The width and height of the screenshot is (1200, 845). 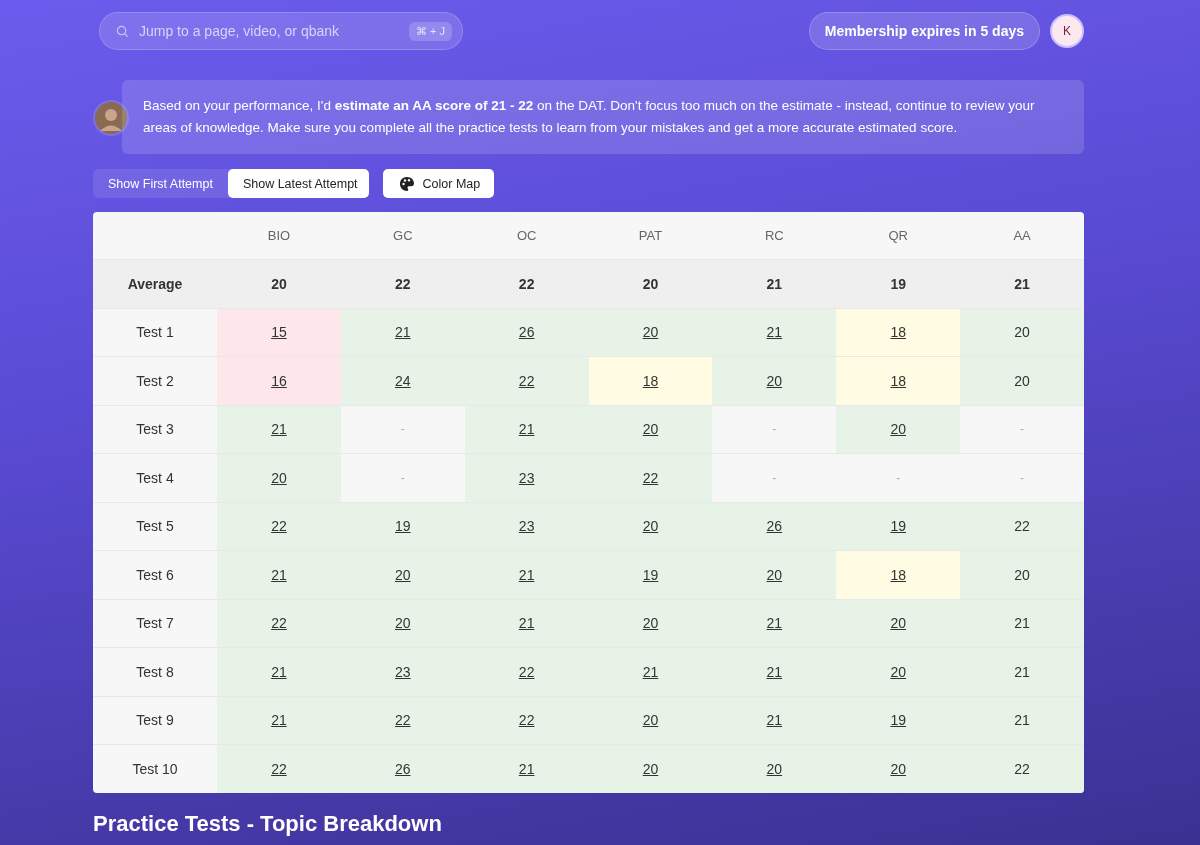 I want to click on row-label: Test 8, so click(x=155, y=671).